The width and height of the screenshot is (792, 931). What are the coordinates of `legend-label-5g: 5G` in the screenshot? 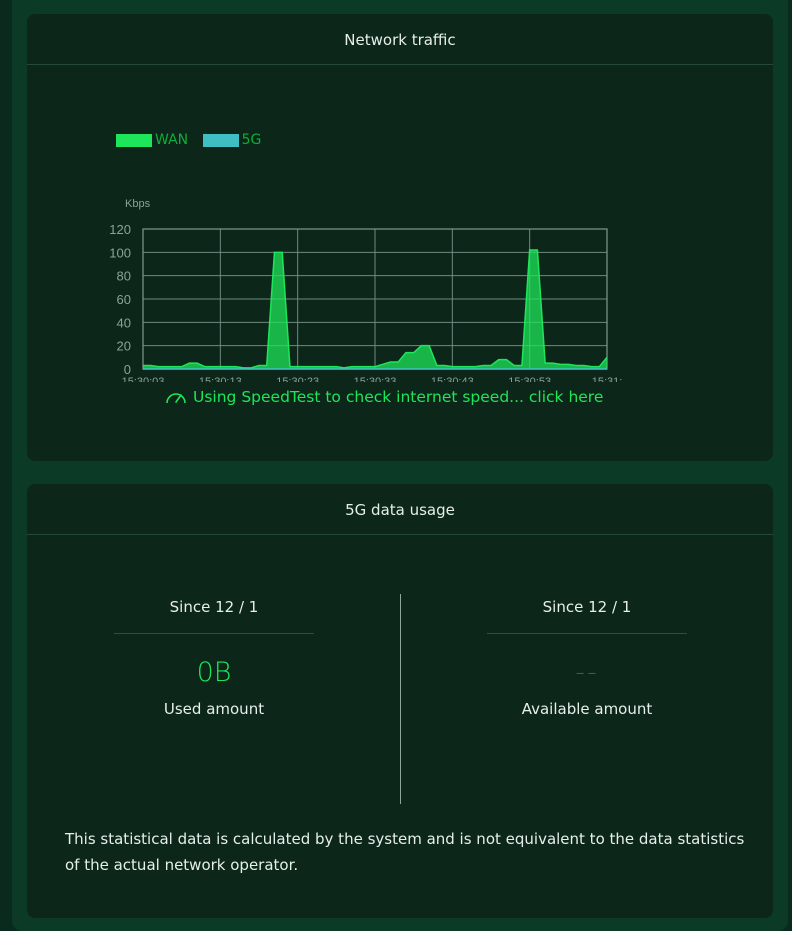 It's located at (251, 140).